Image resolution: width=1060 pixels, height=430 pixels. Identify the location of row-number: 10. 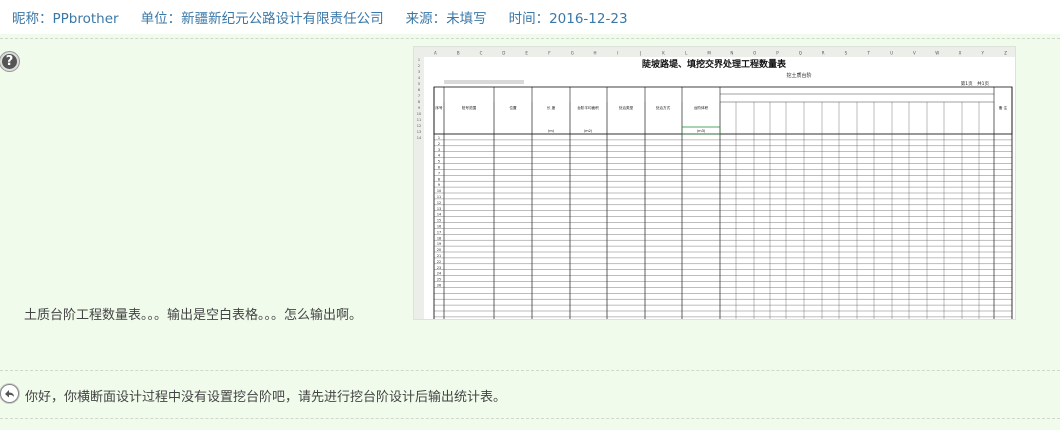
(439, 191).